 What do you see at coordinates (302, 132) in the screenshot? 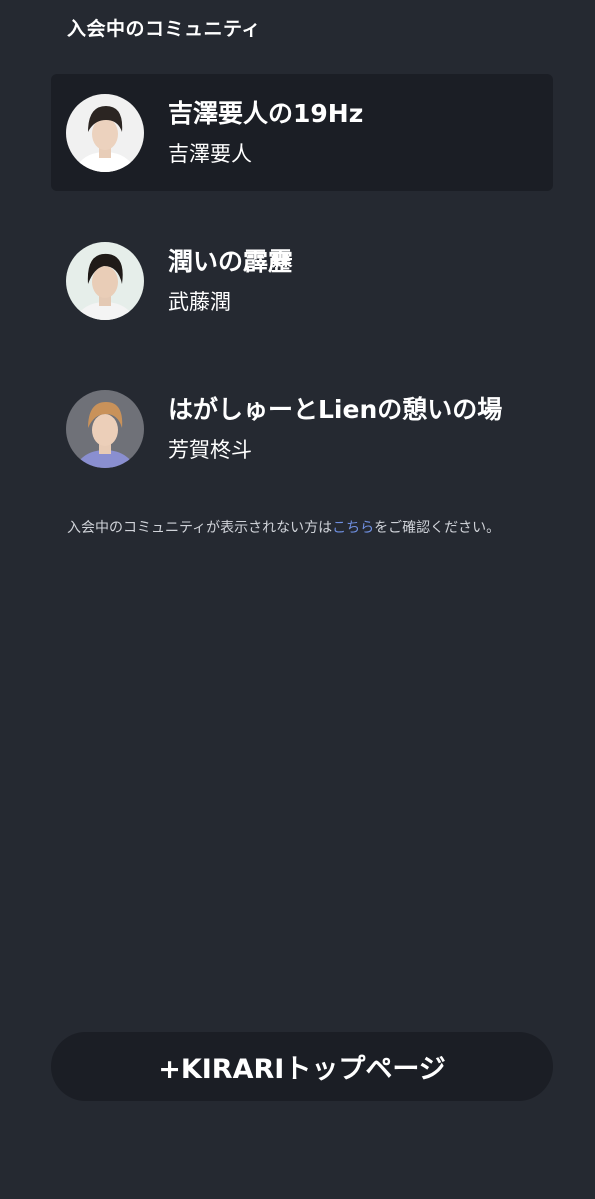
I see `community-item: 吉澤要人の19Hz 吉澤要人` at bounding box center [302, 132].